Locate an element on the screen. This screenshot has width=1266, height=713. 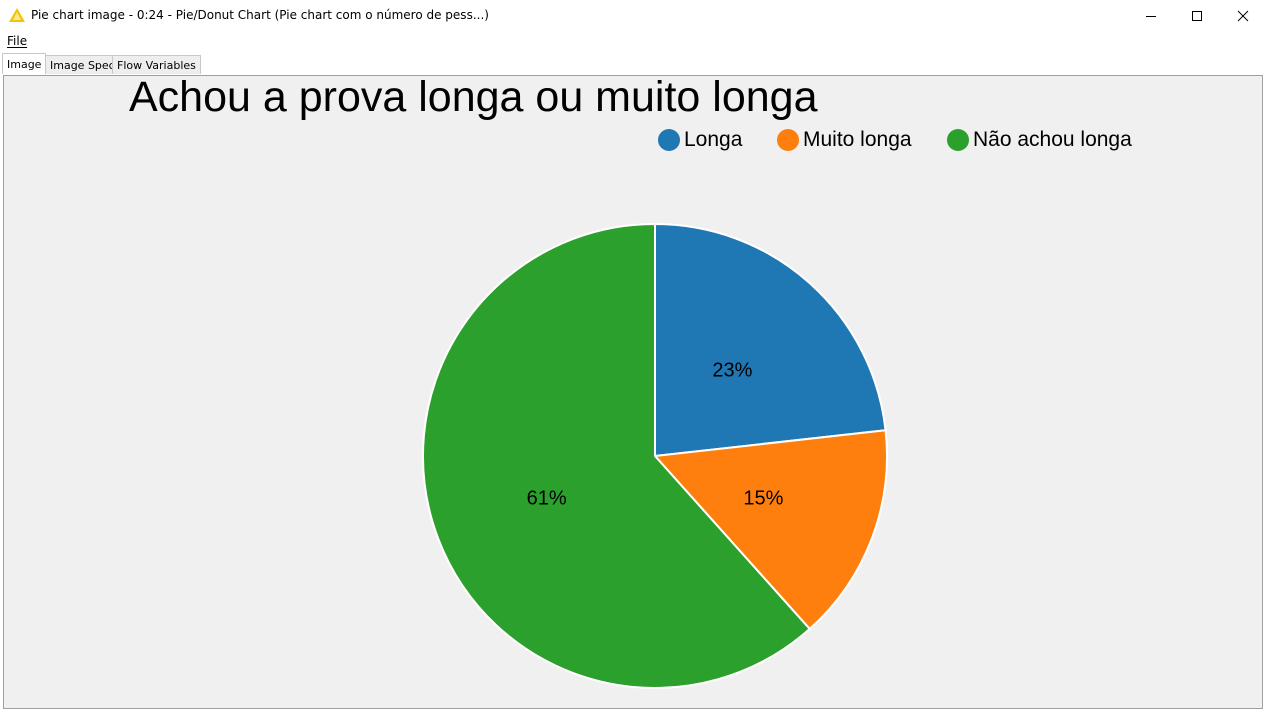
tab-strip: Image Image Spec Flow Variables is located at coordinates (633, 63).